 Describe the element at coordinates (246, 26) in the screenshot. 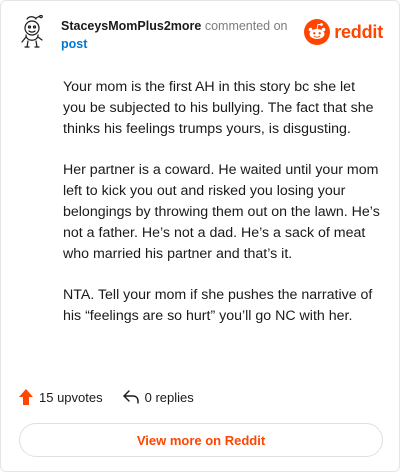

I see `action-text: commented on` at that location.